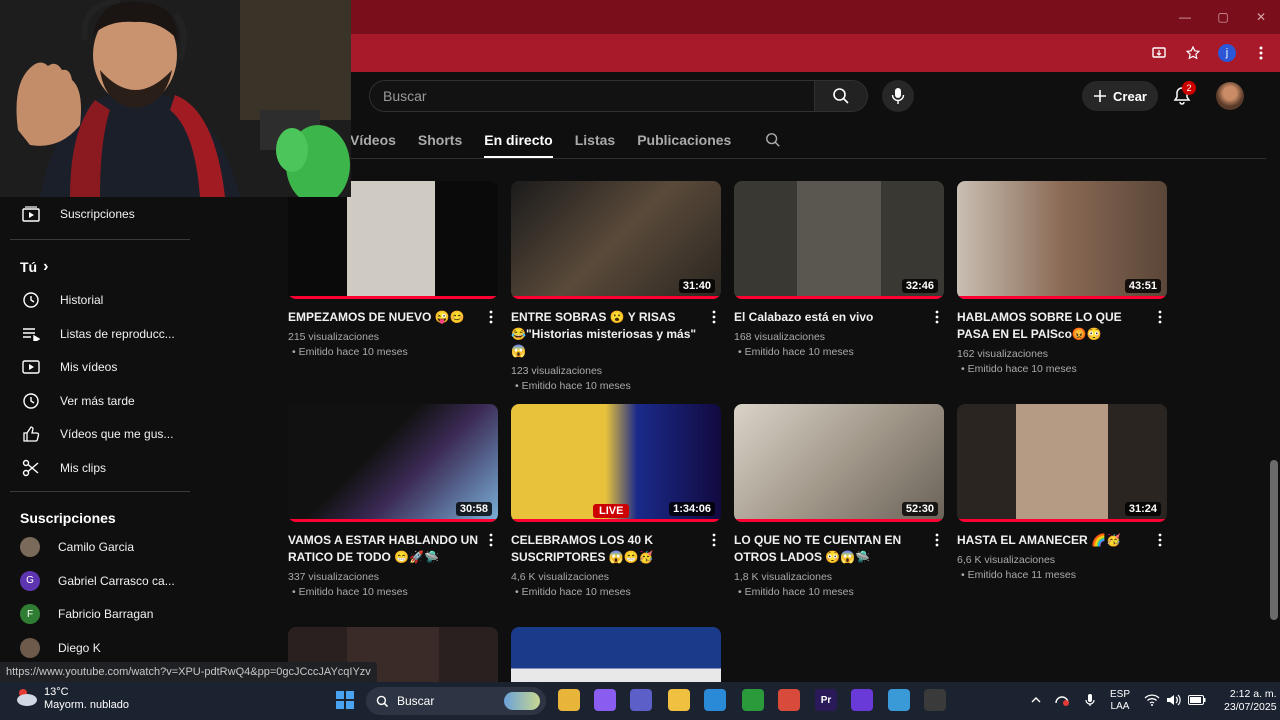 The height and width of the screenshot is (720, 1280). What do you see at coordinates (616, 520) in the screenshot?
I see `watch-progress-bar` at bounding box center [616, 520].